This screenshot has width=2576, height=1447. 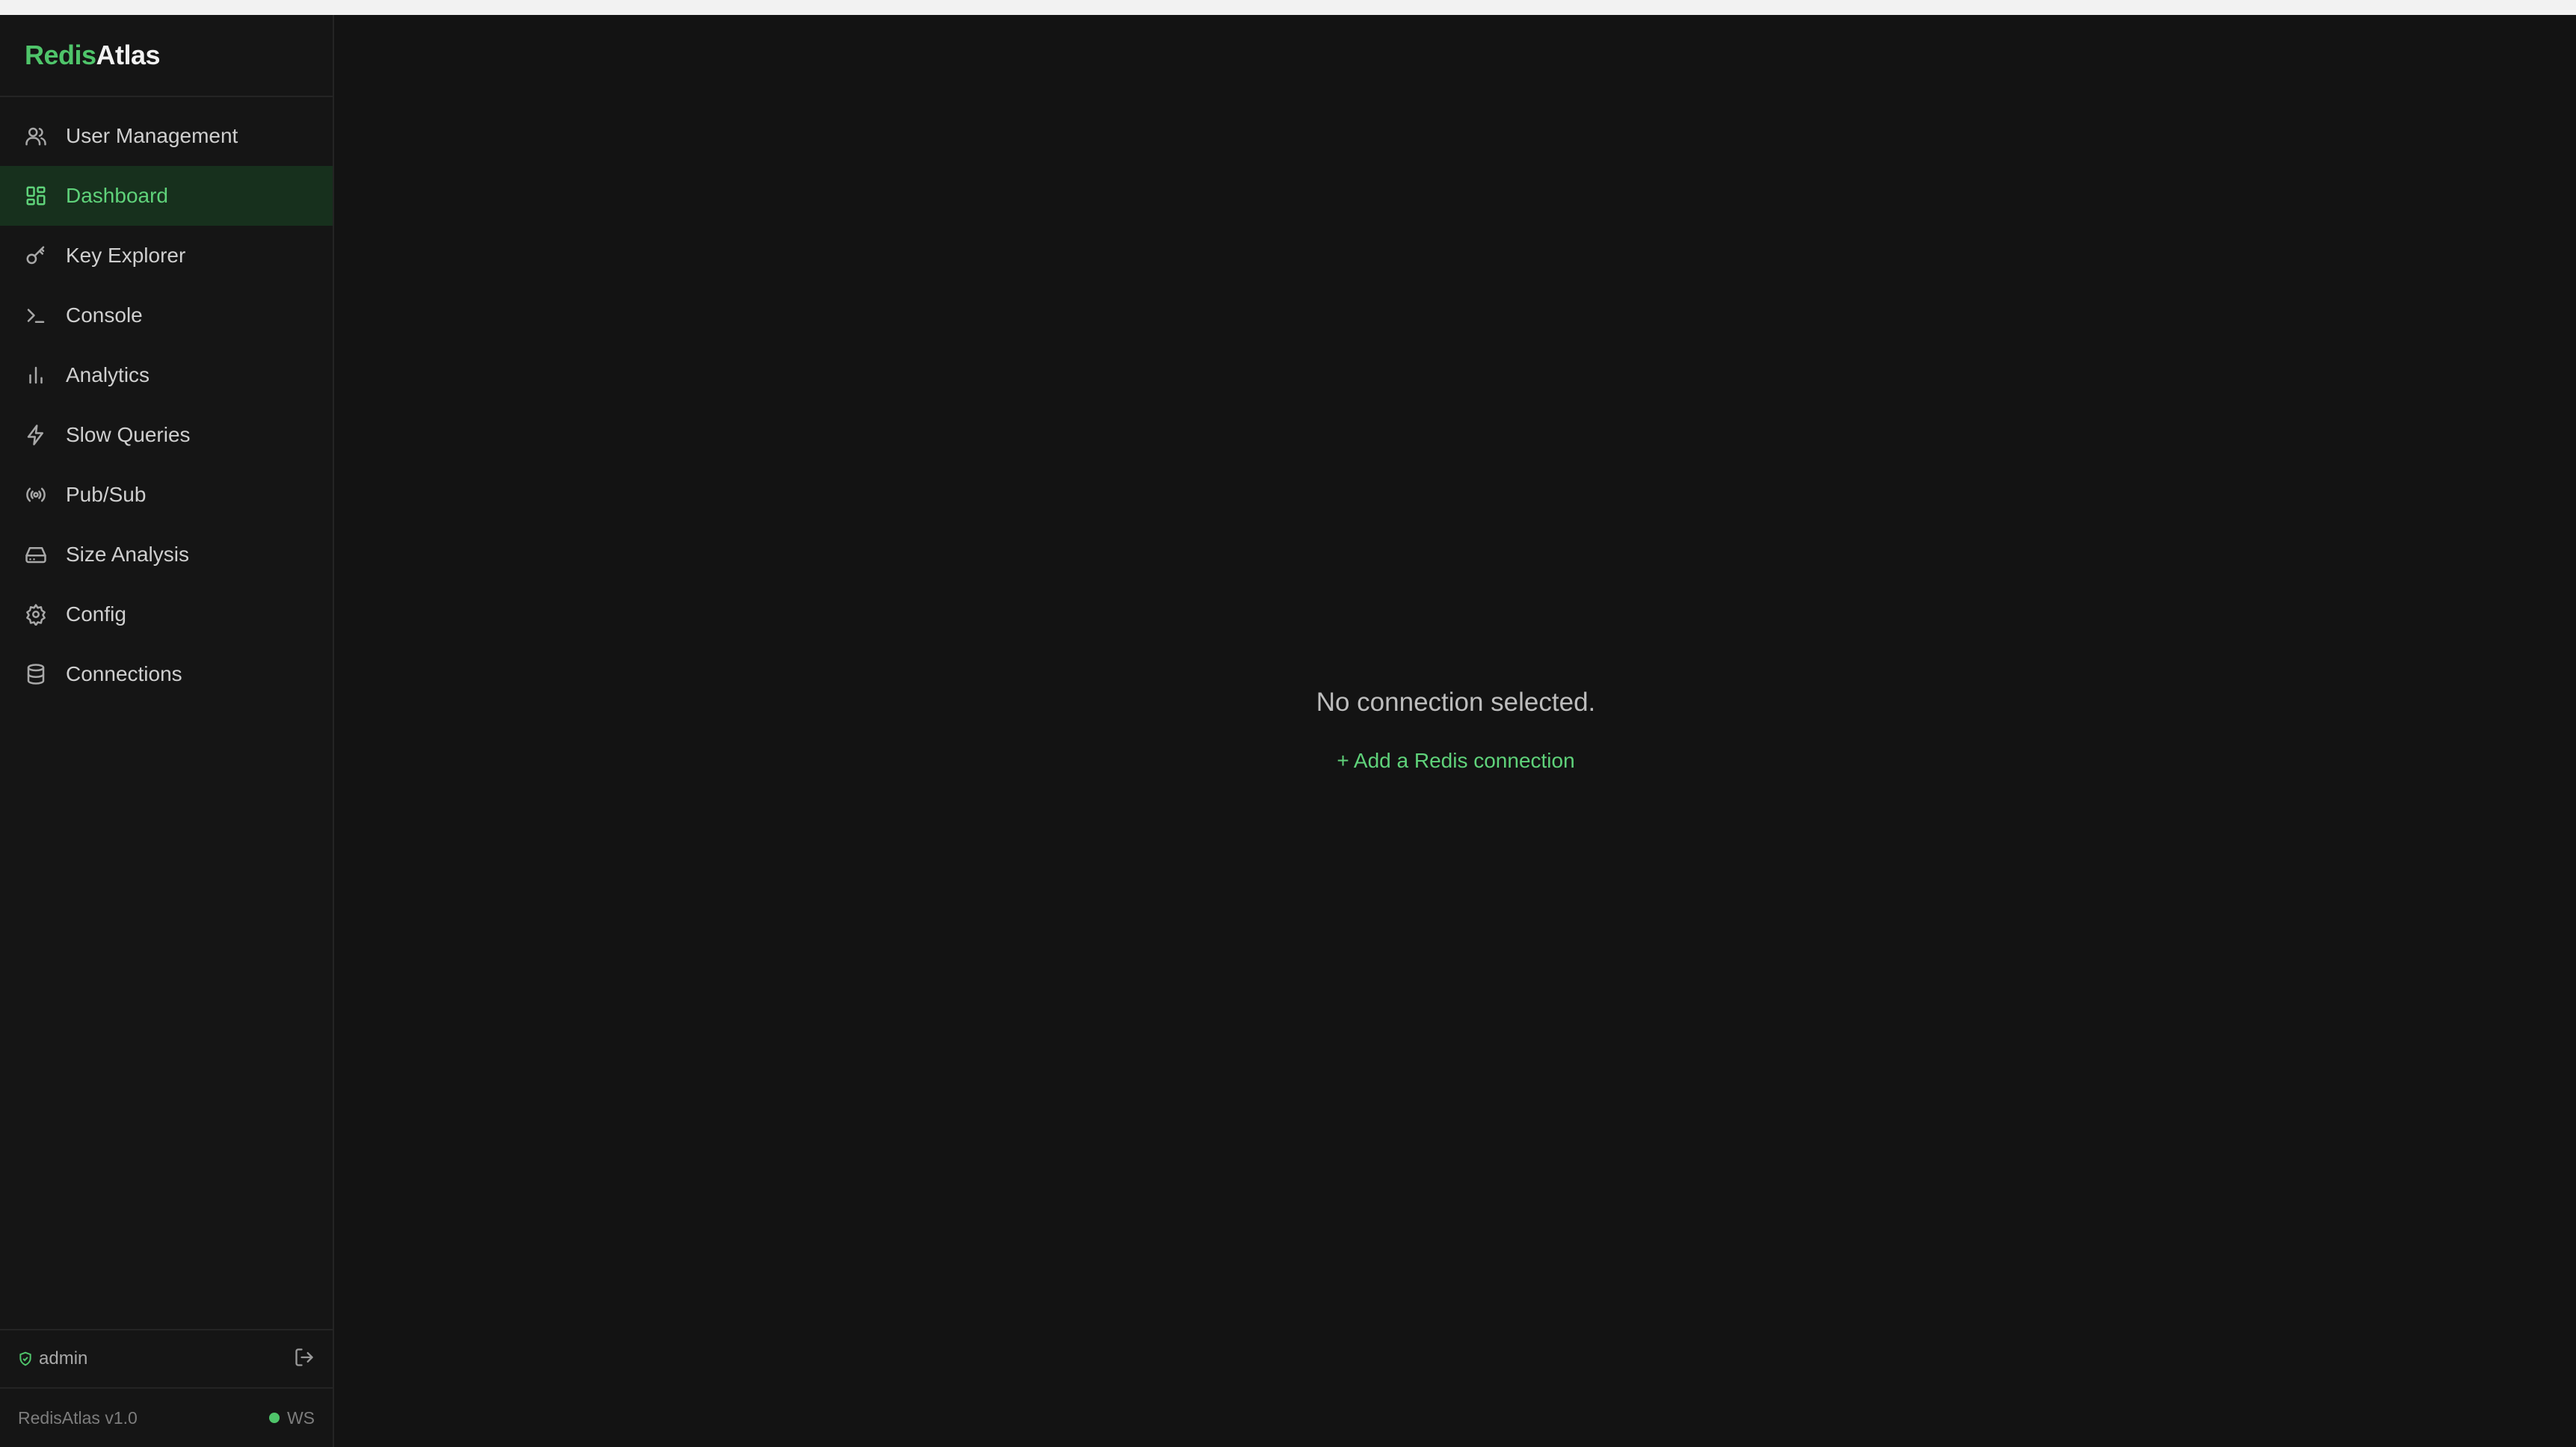 What do you see at coordinates (96, 614) in the screenshot?
I see `sidebar-item-label: Config` at bounding box center [96, 614].